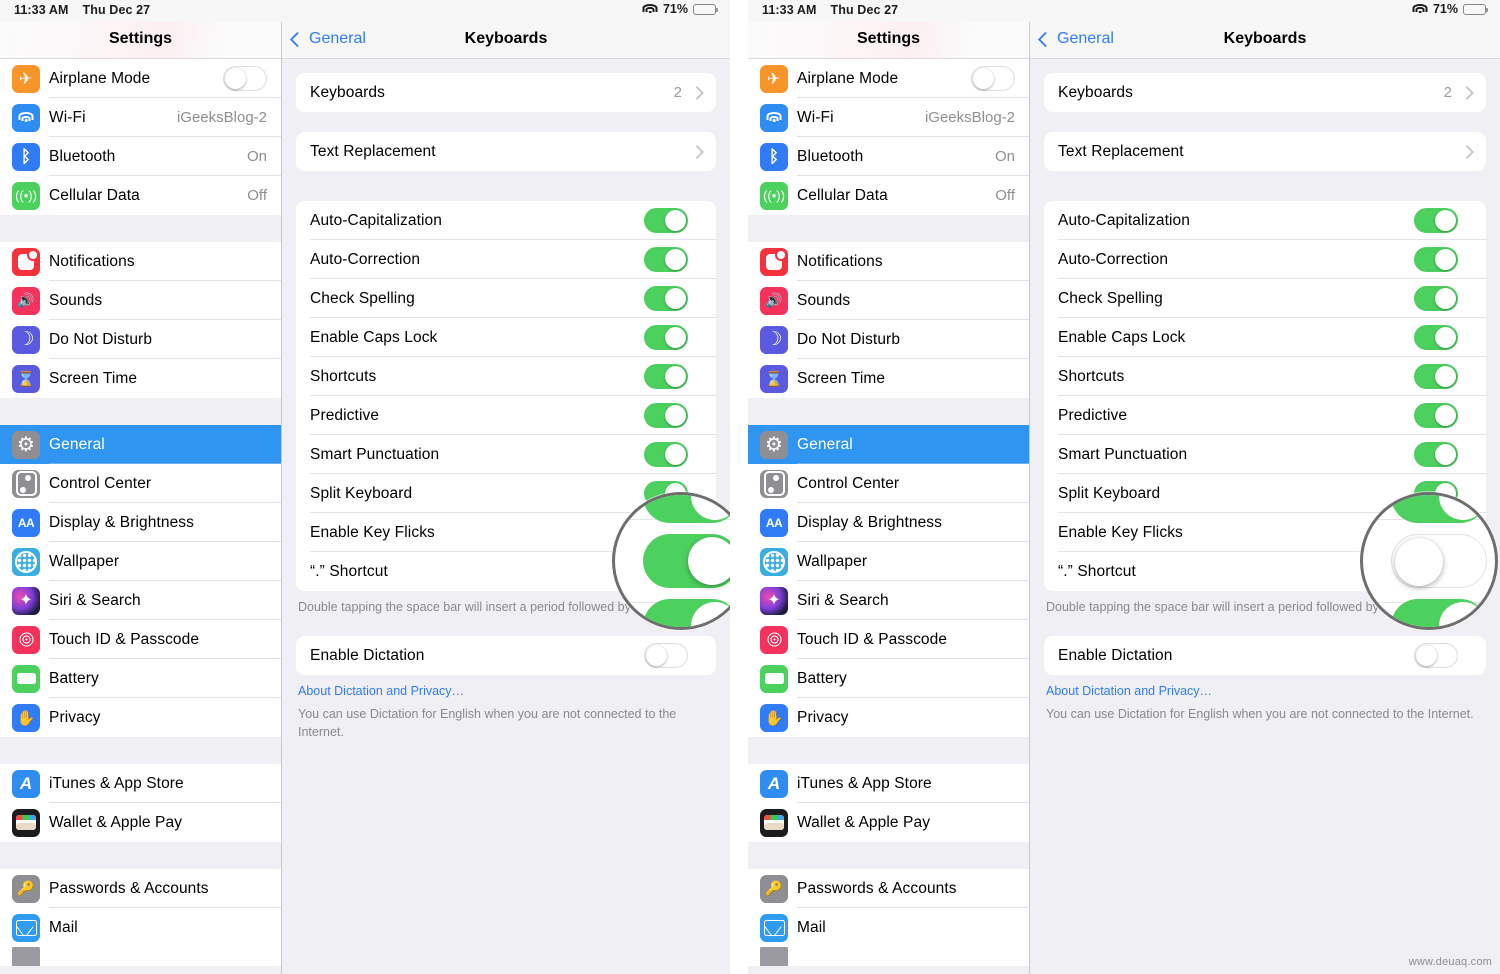 The image size is (1500, 974). Describe the element at coordinates (811, 927) in the screenshot. I see `sidebar-item-label: Mail` at that location.